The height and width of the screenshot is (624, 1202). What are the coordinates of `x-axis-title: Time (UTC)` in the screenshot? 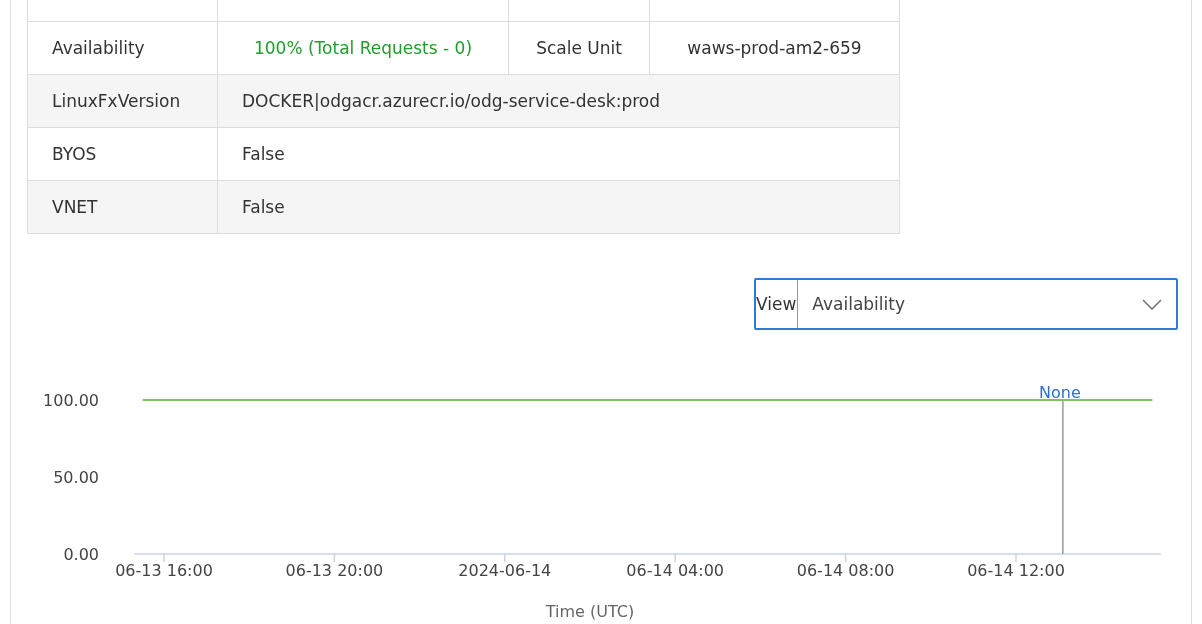 It's located at (590, 611).